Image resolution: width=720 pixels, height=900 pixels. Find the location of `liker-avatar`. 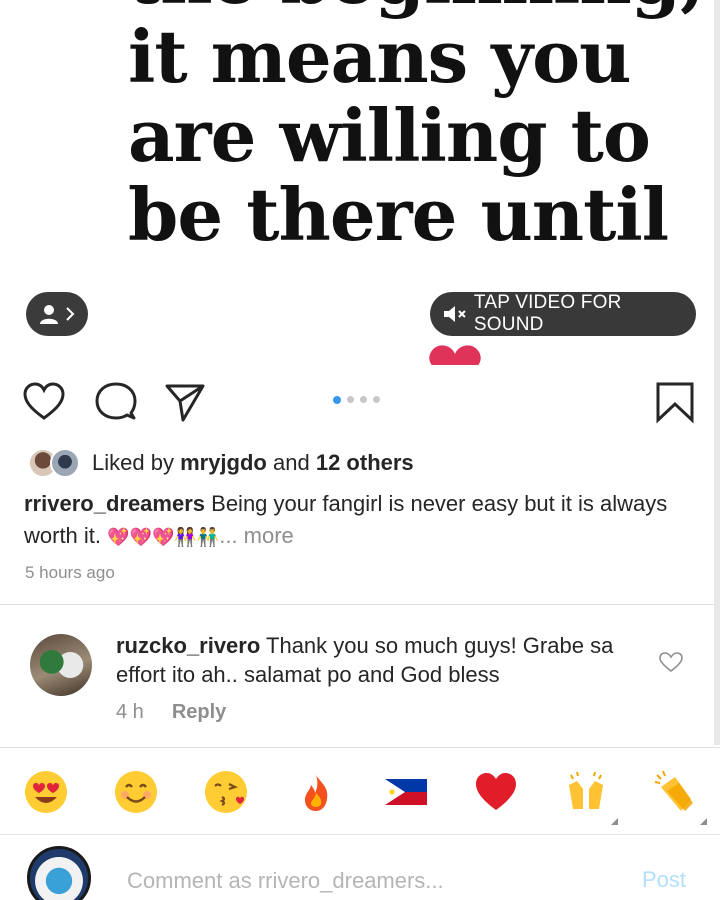

liker-avatar is located at coordinates (65, 463).